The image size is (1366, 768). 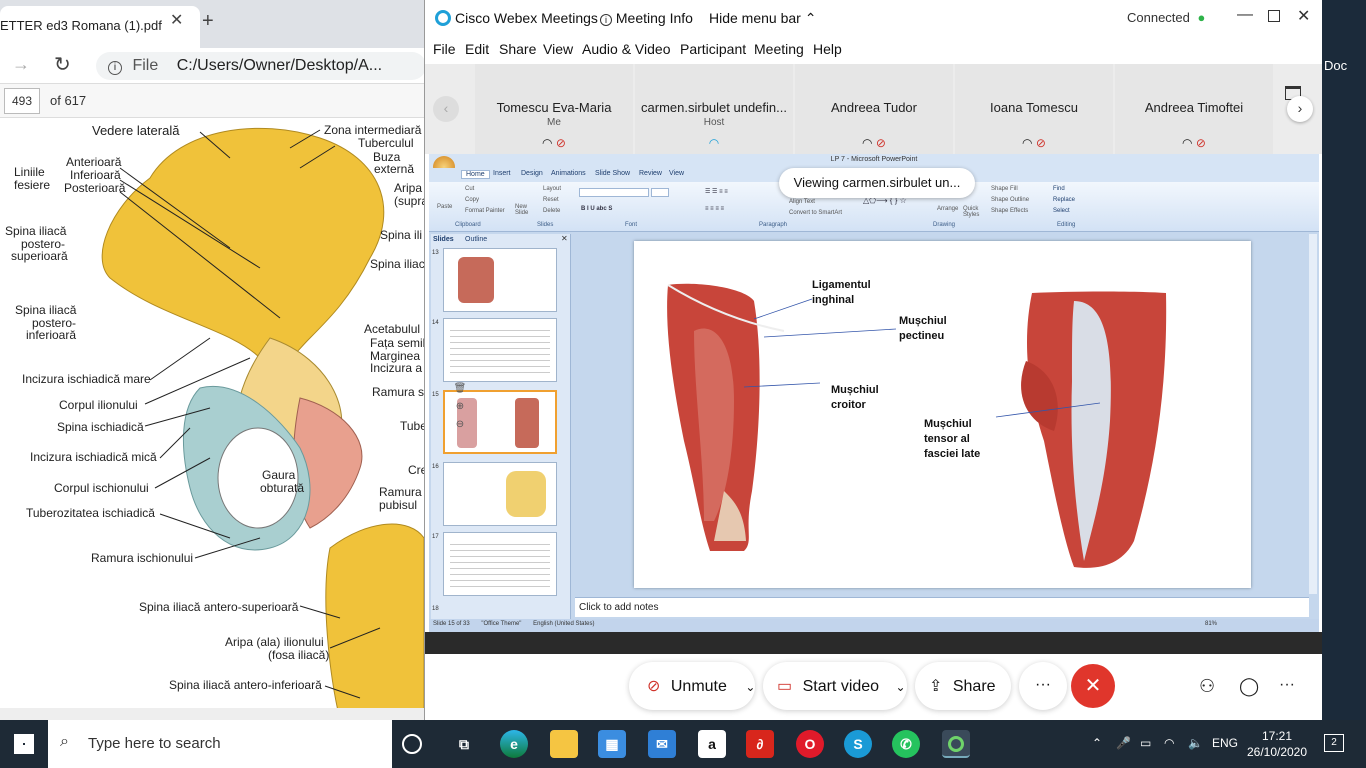 What do you see at coordinates (971, 212) in the screenshot?
I see `quick-styles-button: Quick Styles` at bounding box center [971, 212].